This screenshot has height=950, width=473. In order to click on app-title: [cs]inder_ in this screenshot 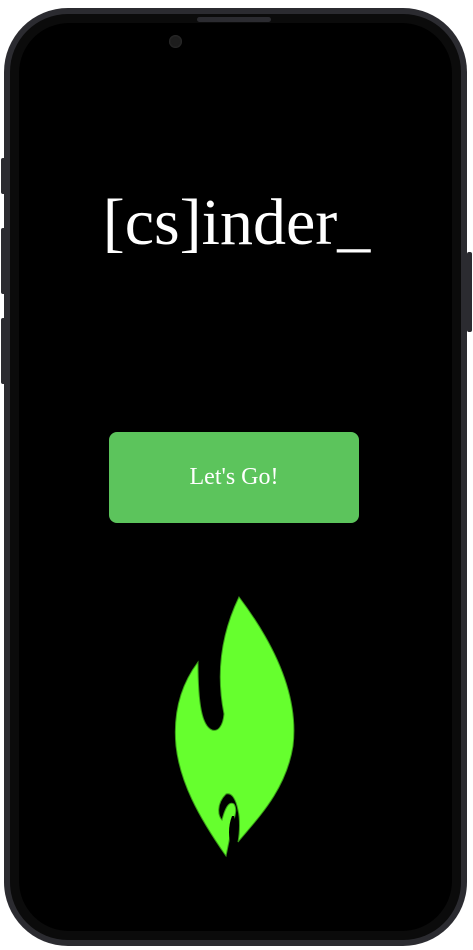, I will do `click(236, 222)`.